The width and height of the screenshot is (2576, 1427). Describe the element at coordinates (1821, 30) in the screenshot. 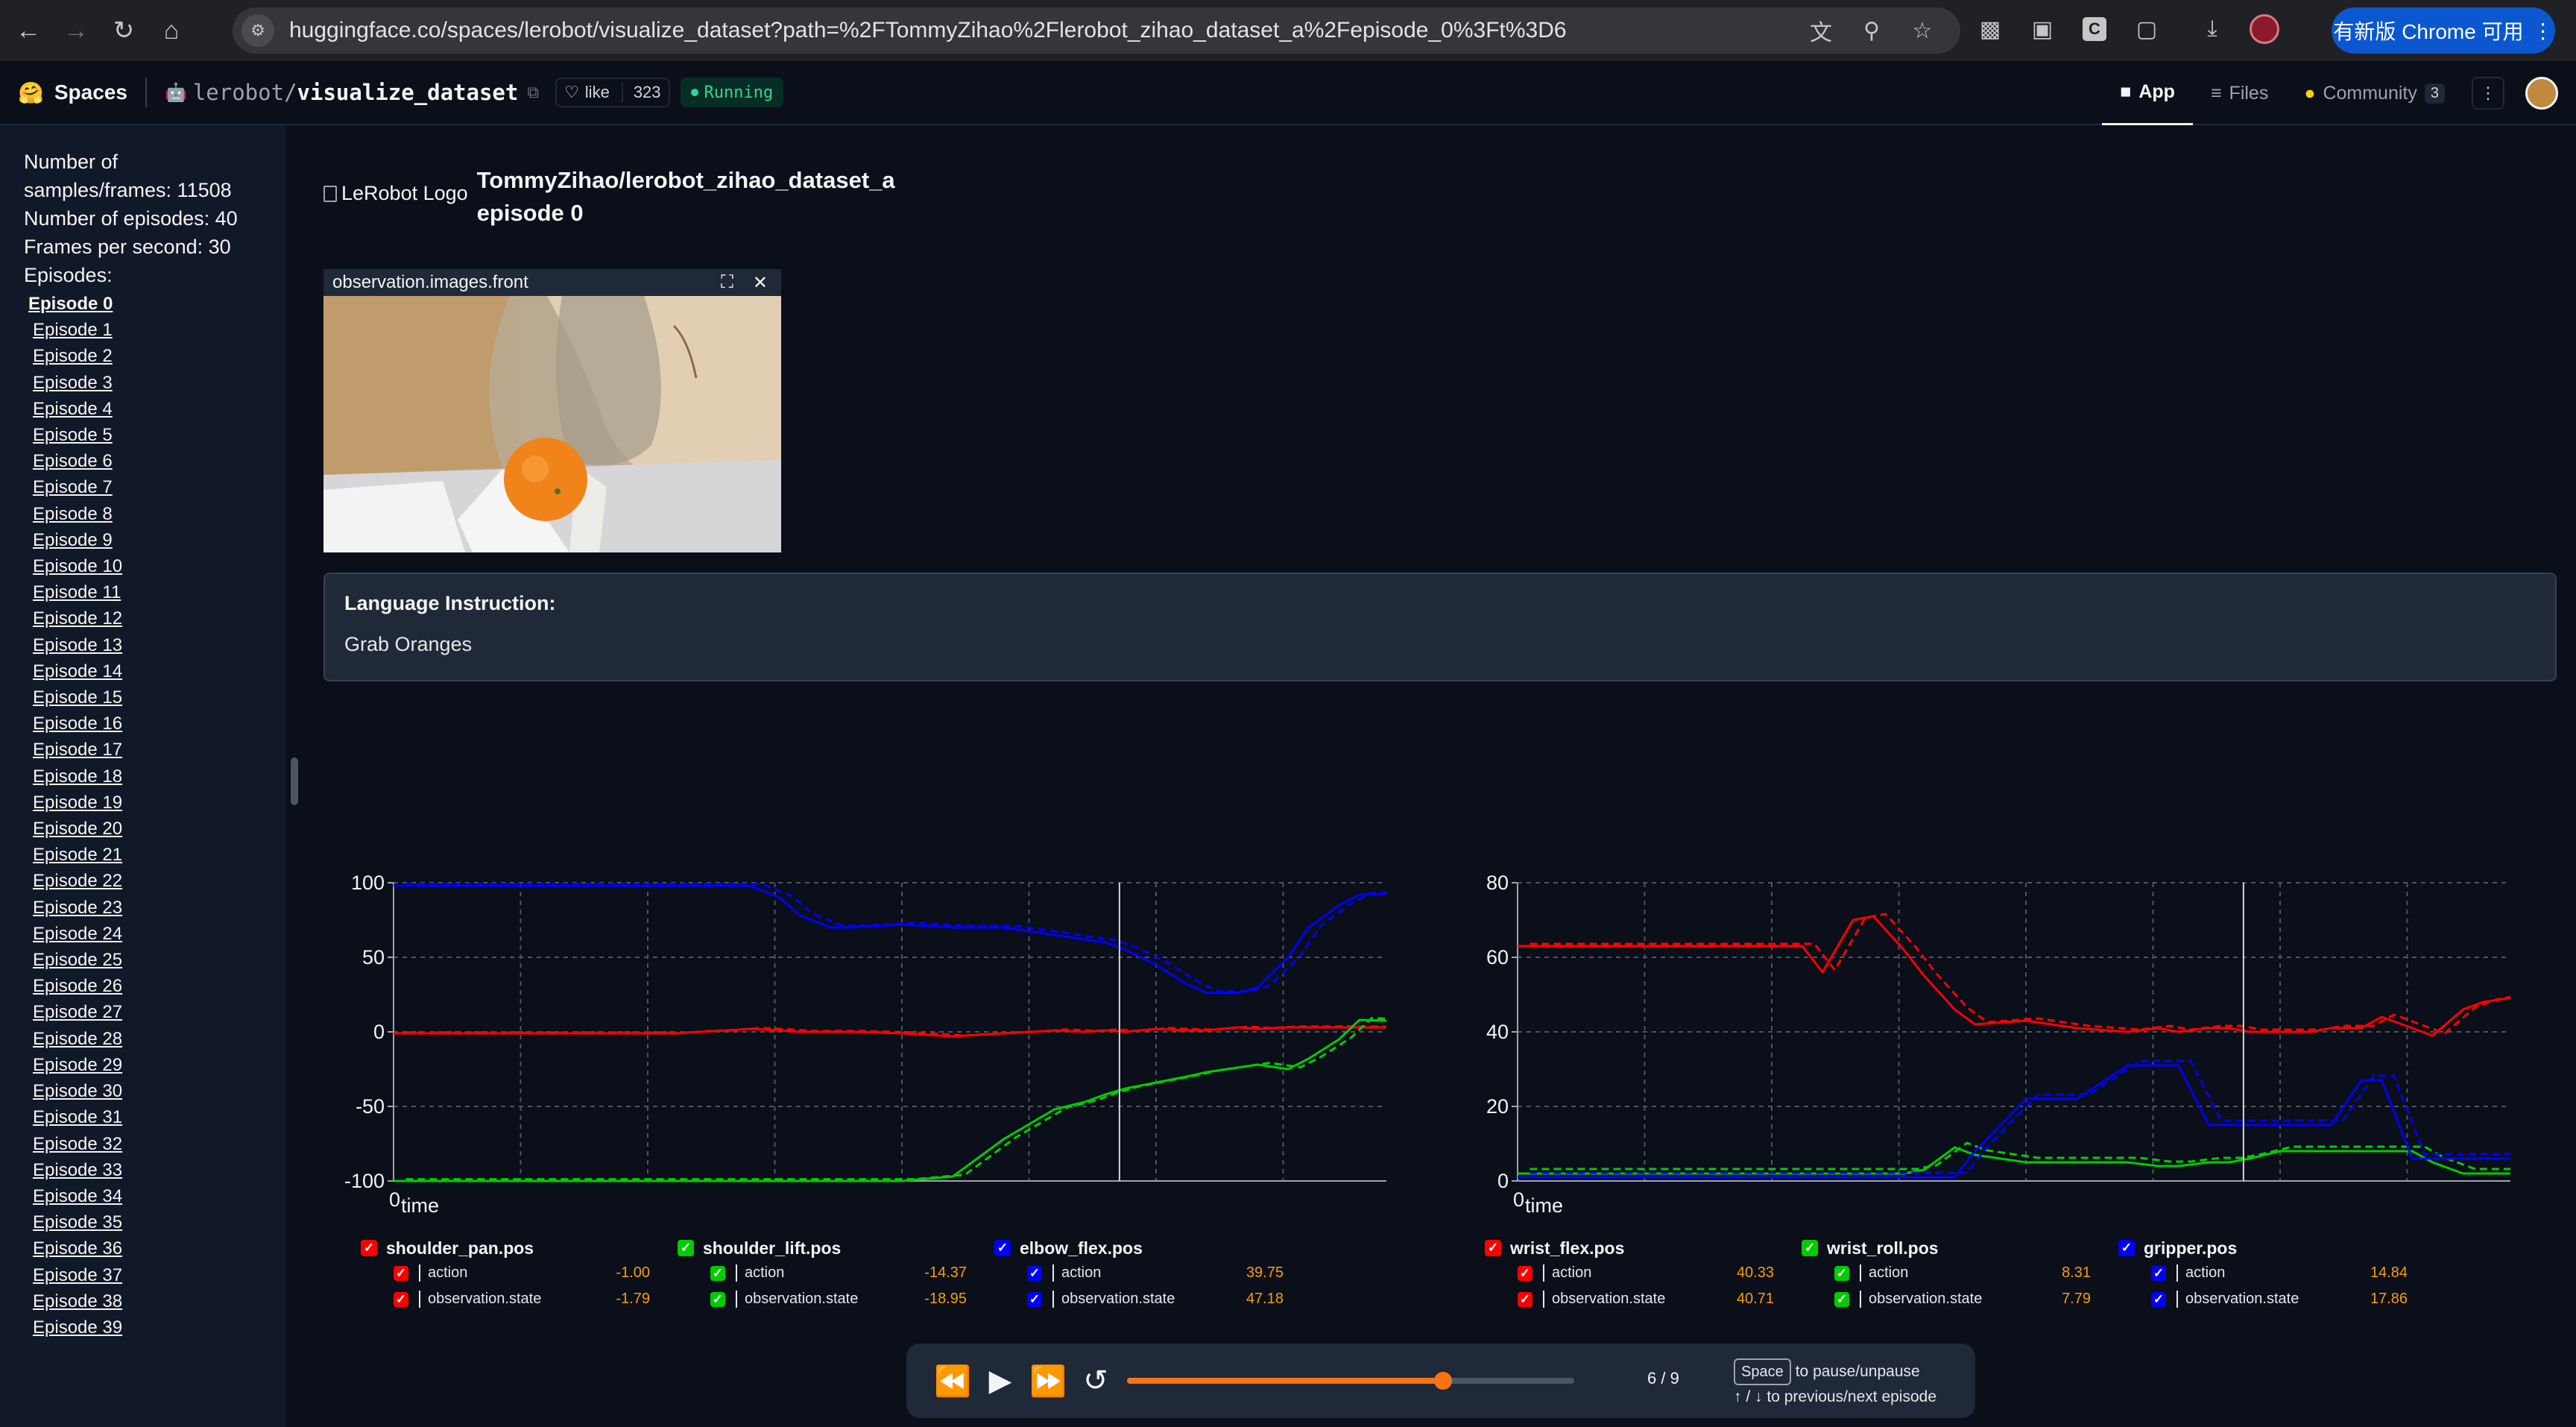

I see `translate-icon: 文` at that location.